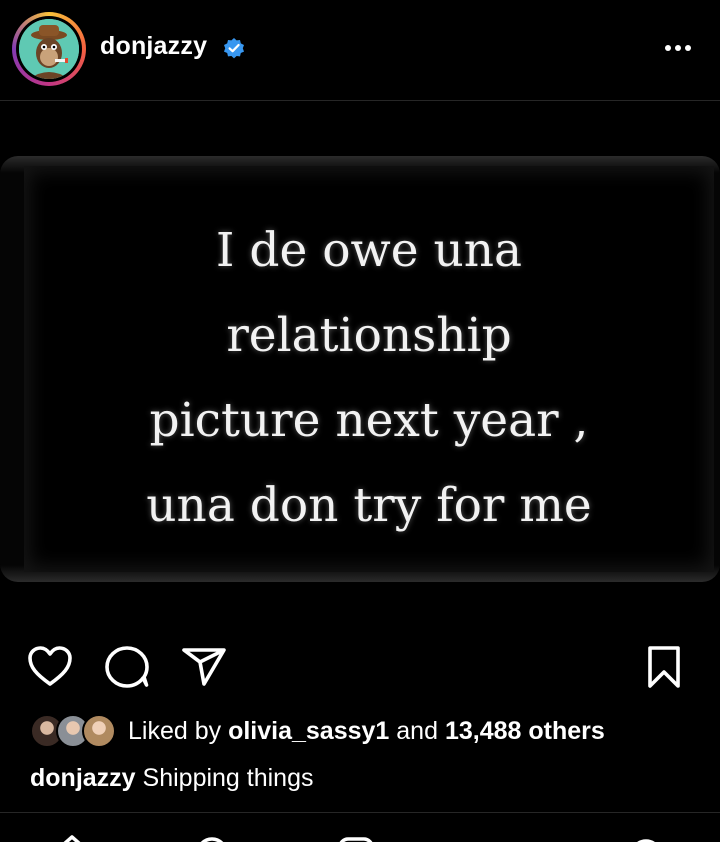 The height and width of the screenshot is (842, 720). I want to click on likes-connector: and, so click(417, 731).